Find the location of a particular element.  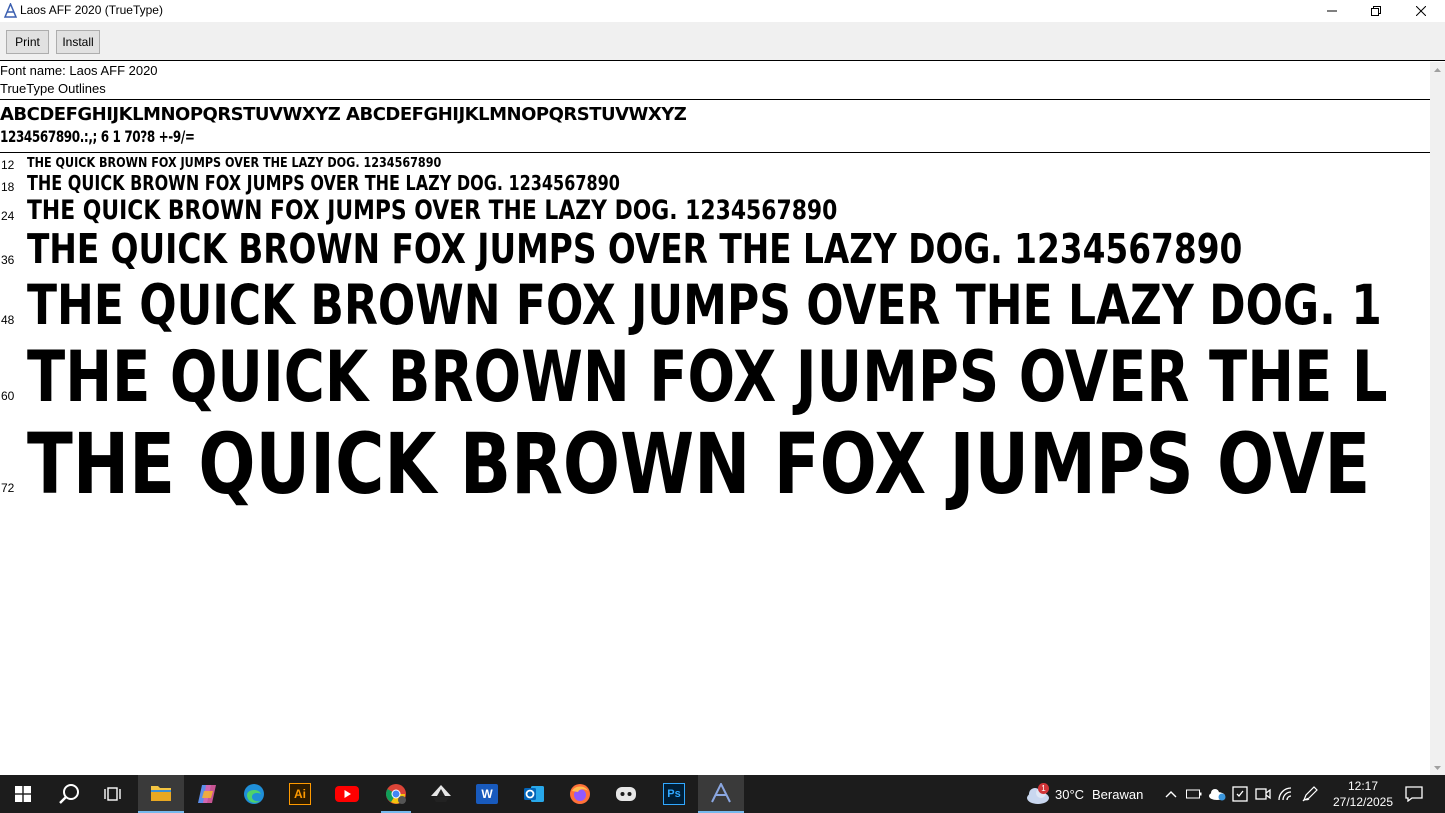

discord-icon is located at coordinates (626, 794).